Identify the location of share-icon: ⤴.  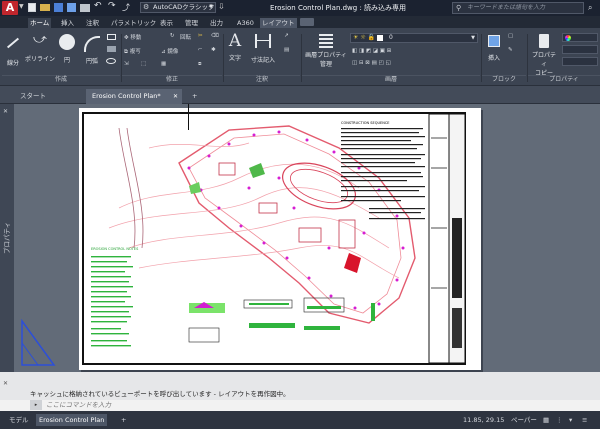
(126, 7).